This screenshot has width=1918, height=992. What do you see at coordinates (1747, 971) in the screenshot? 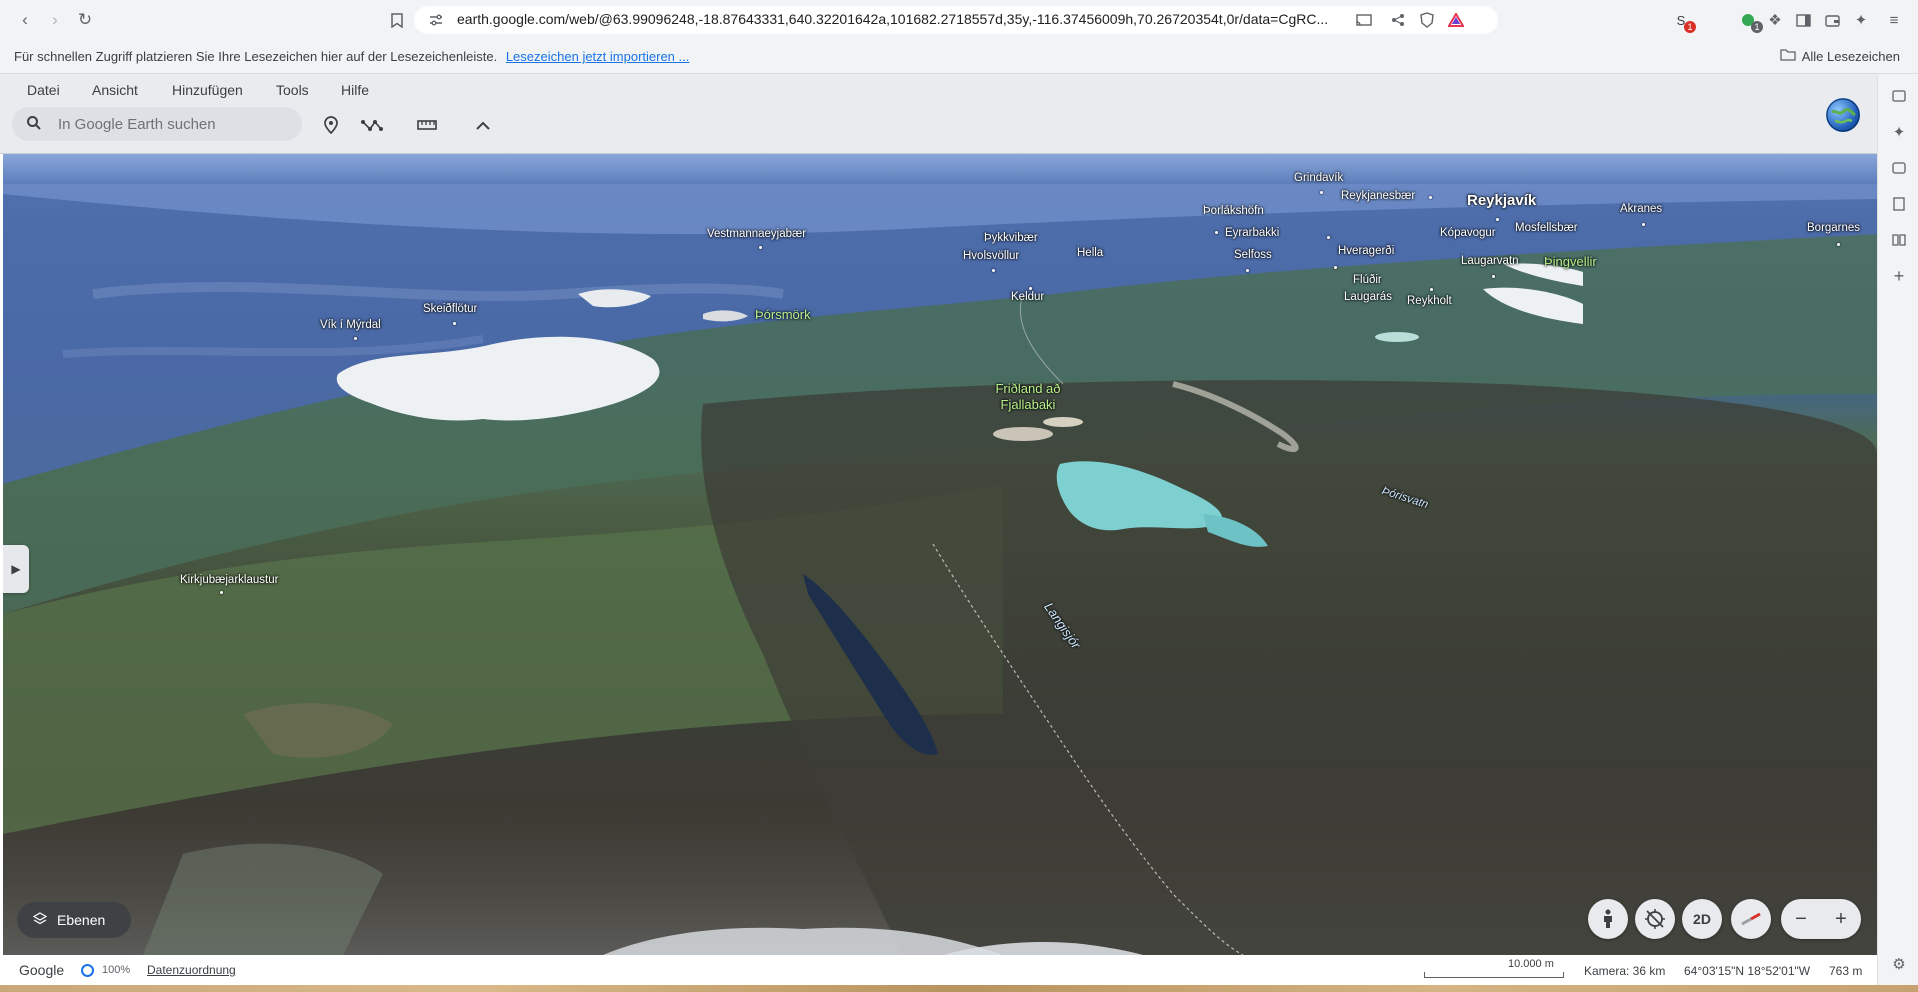
I see `cursor-coordinates: 64°03'15"N 18°52'01"W` at bounding box center [1747, 971].